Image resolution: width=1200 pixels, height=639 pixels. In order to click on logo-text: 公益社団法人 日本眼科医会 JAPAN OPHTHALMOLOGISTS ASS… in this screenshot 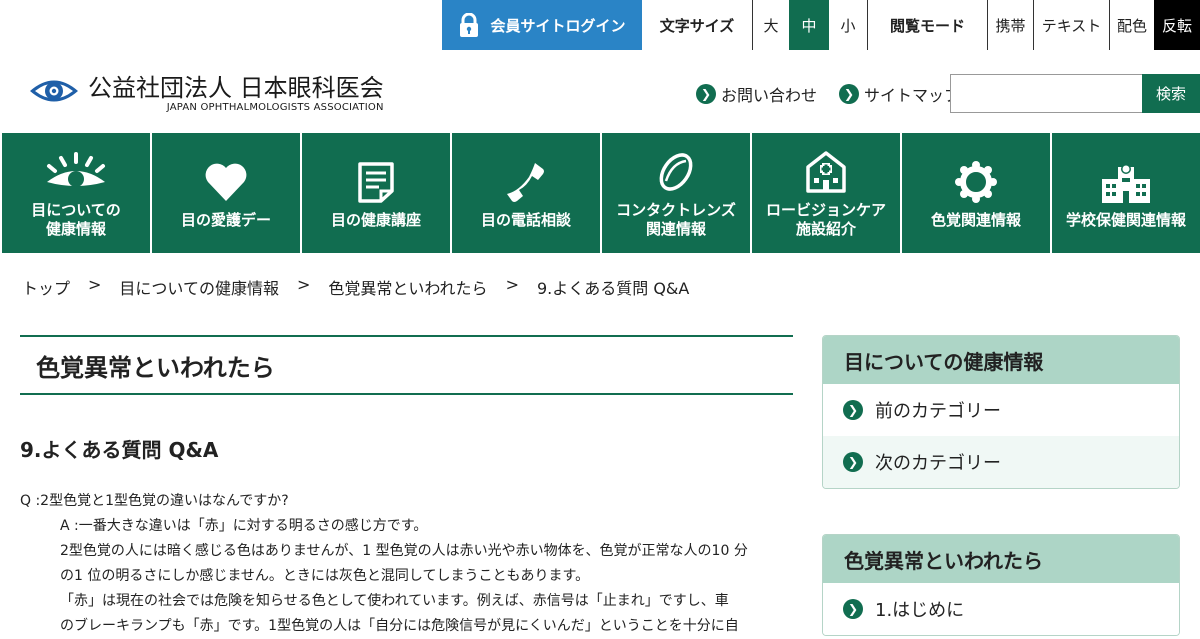, I will do `click(236, 93)`.